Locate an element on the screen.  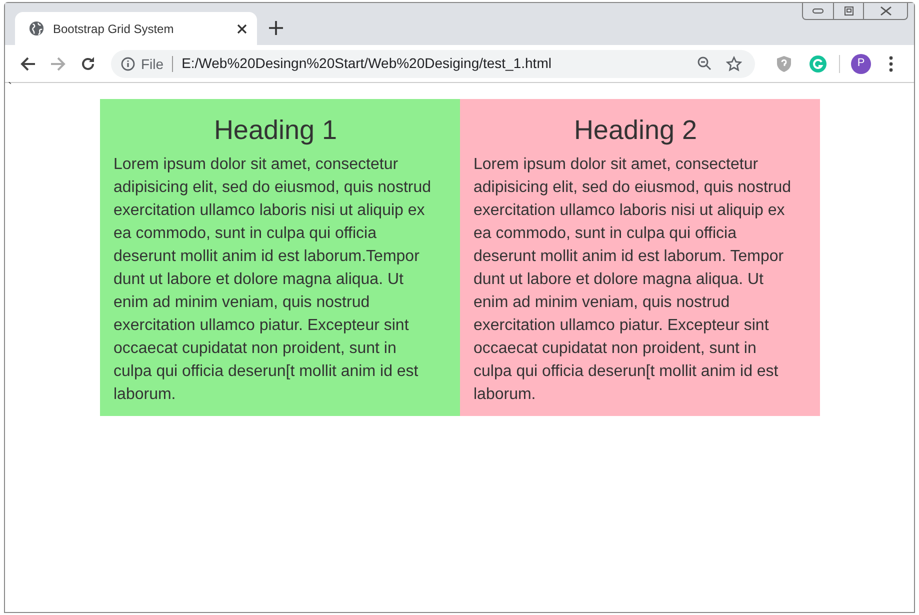
menu-icon is located at coordinates (891, 64).